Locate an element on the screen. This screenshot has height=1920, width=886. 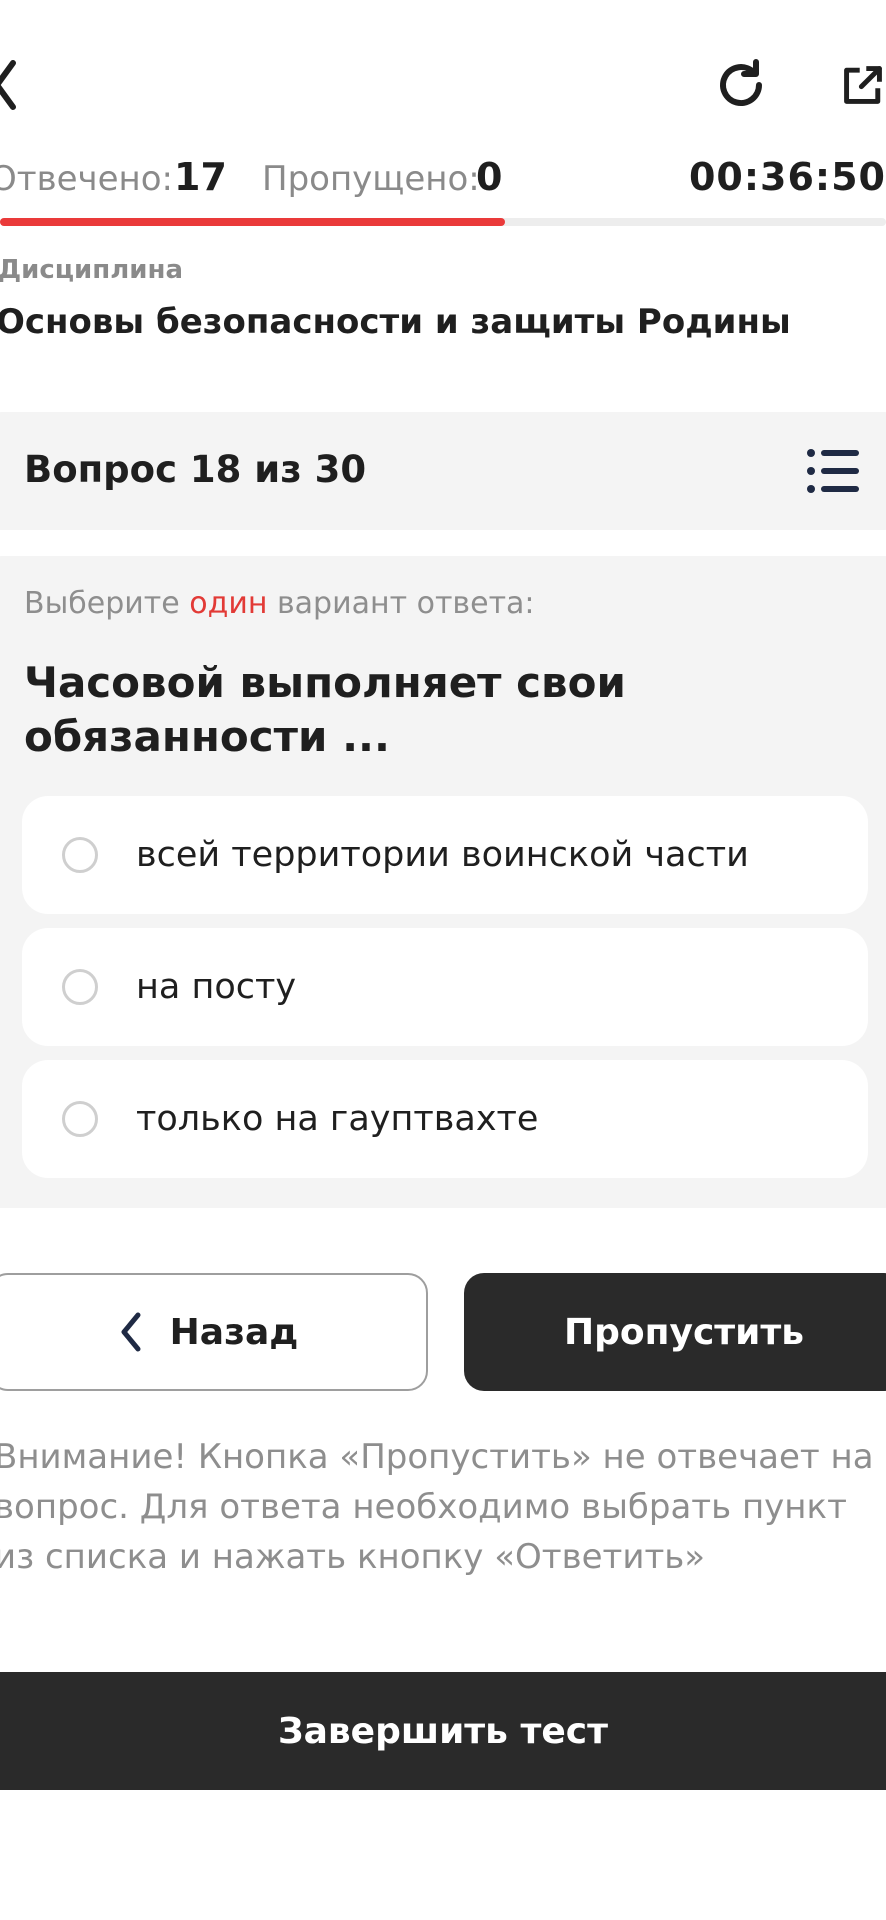
answer-option-1: всей территории воинской части is located at coordinates (445, 855).